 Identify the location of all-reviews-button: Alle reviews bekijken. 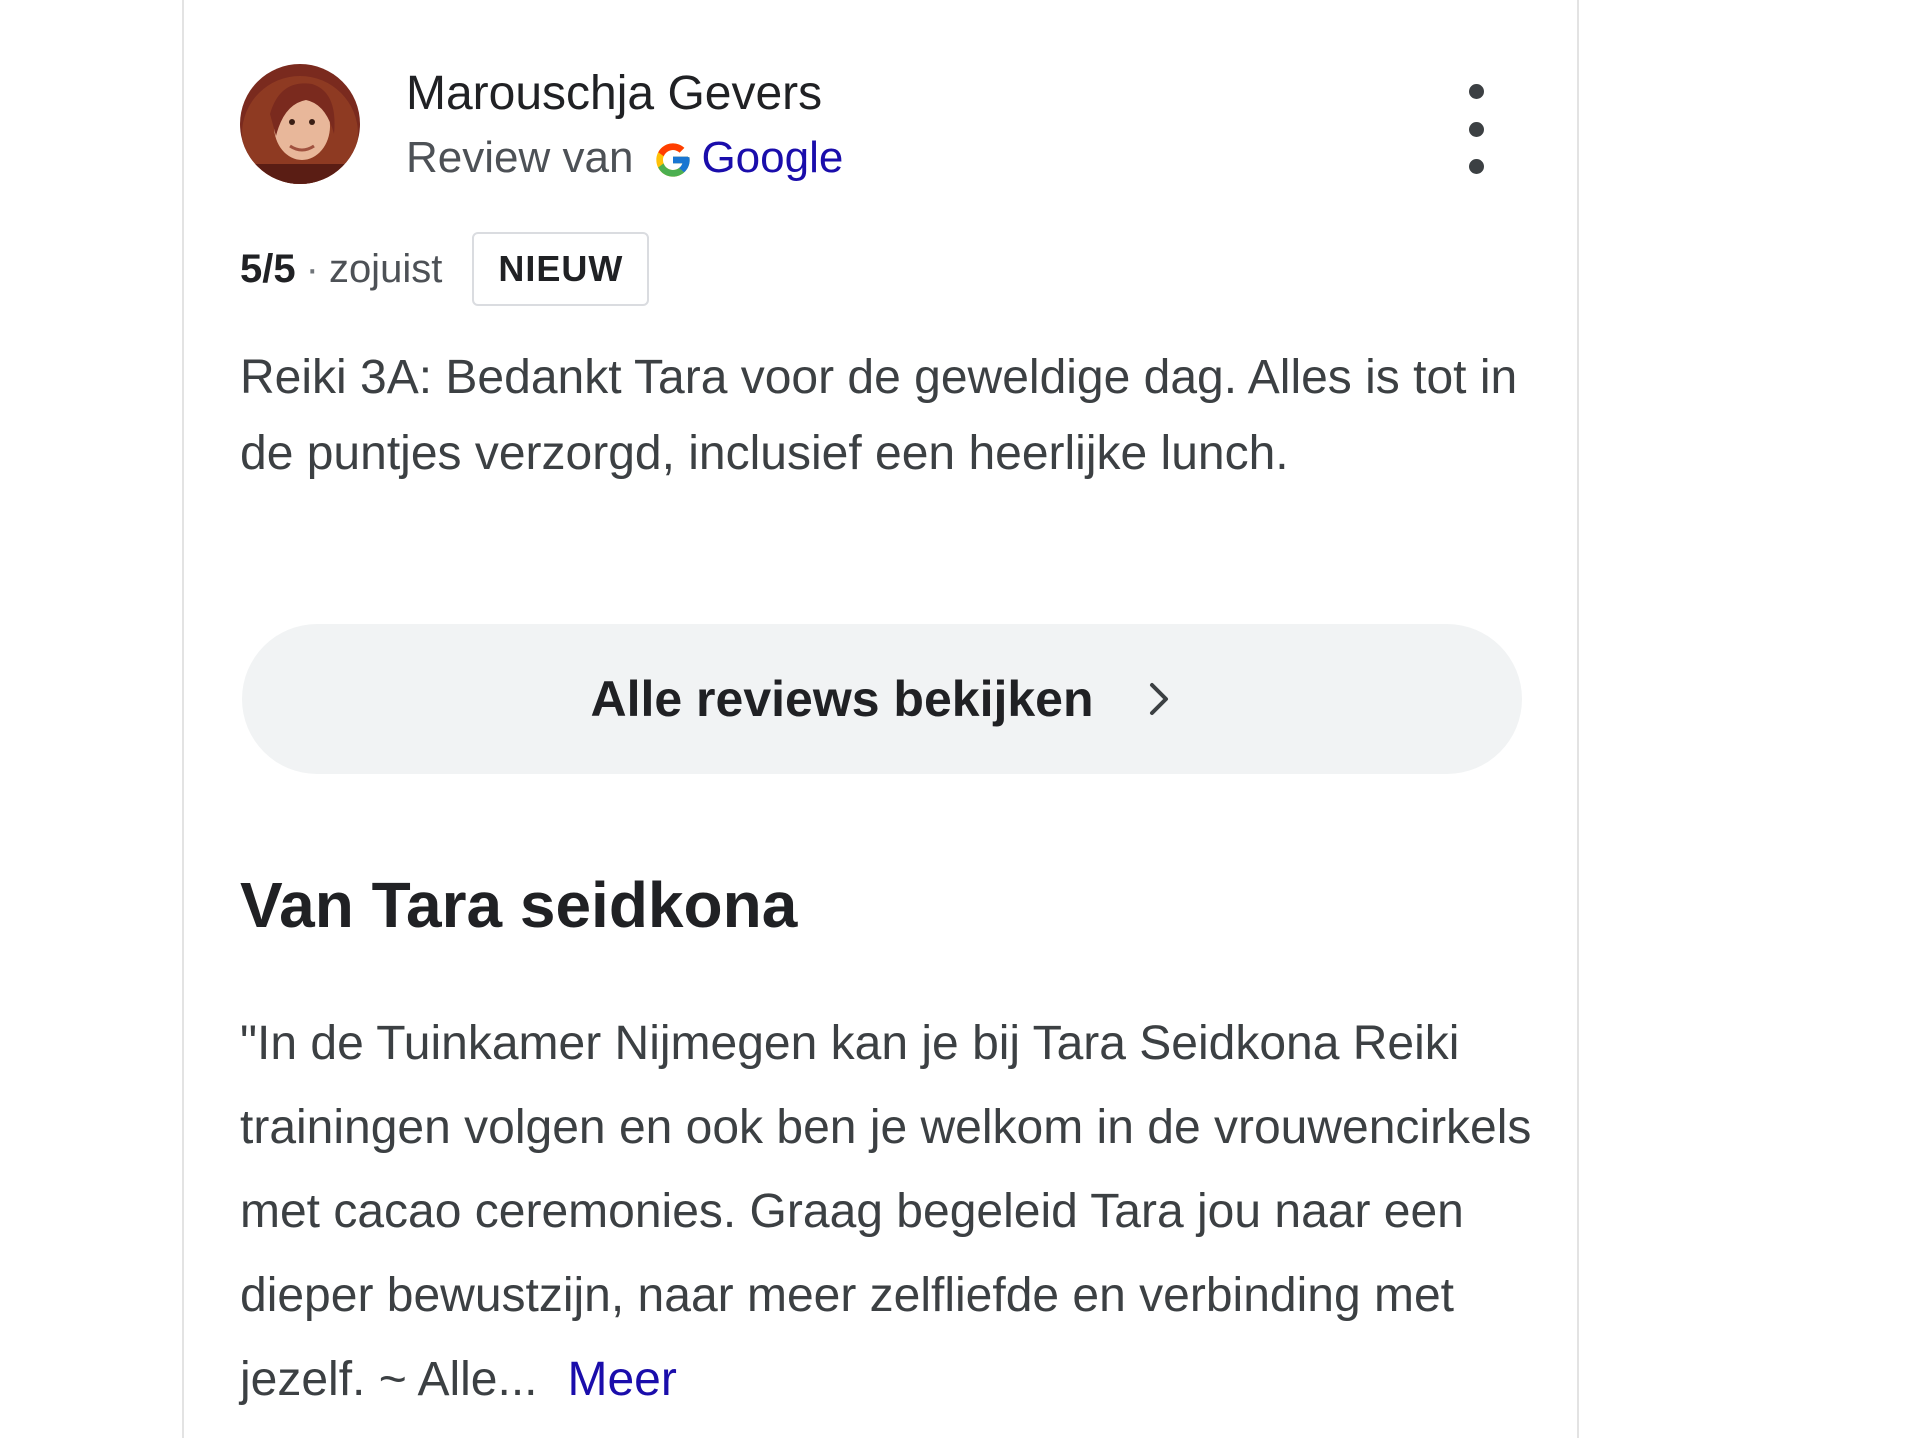
(882, 699).